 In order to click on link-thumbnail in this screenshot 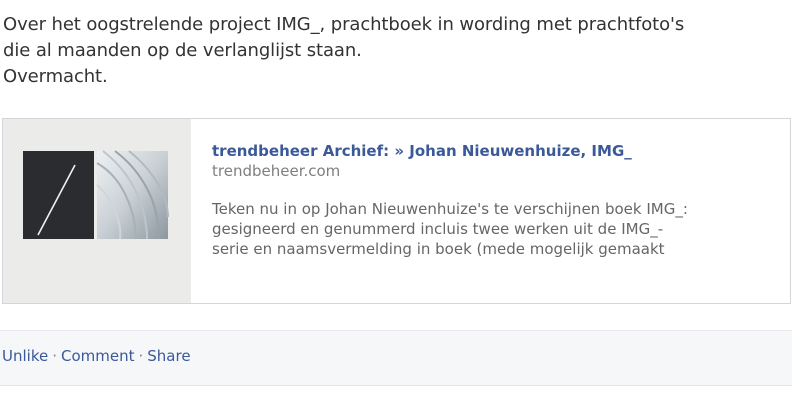, I will do `click(97, 211)`.